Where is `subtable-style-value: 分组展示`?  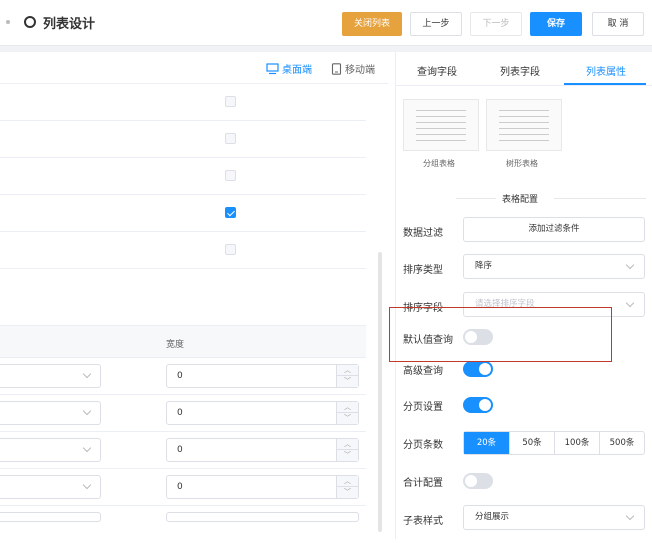
subtable-style-value: 分组展示 is located at coordinates (492, 517).